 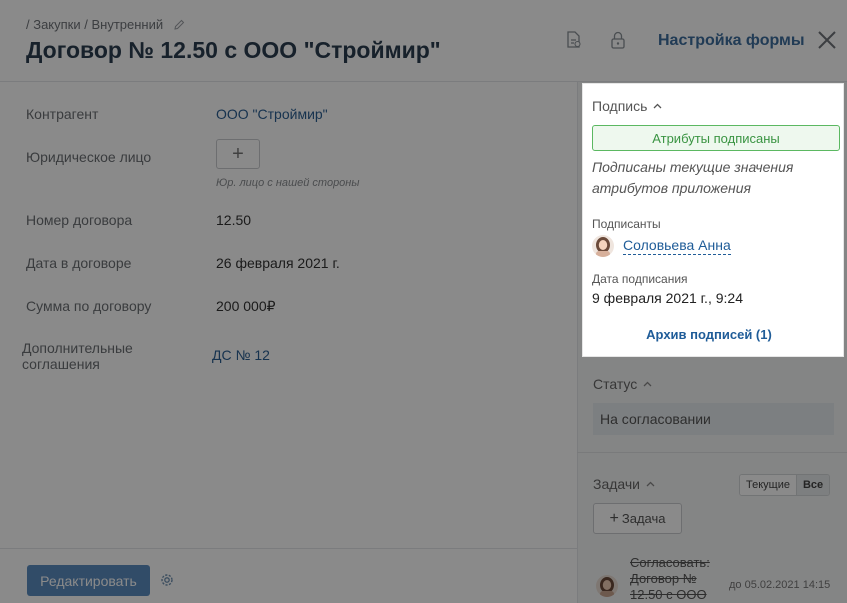 What do you see at coordinates (731, 41) in the screenshot?
I see `form-settings-link: Настройка формы` at bounding box center [731, 41].